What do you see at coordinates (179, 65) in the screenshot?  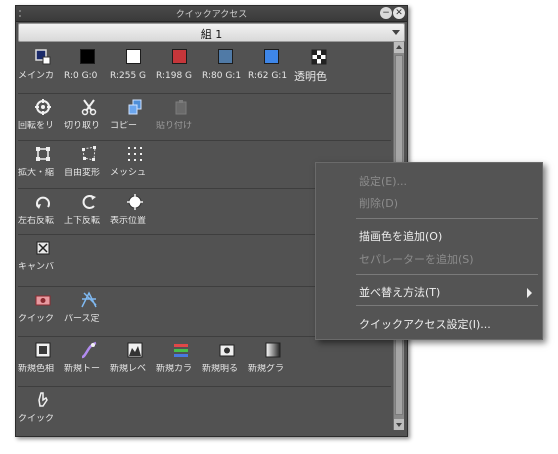 I see `color-swatch-item: R:198 G` at bounding box center [179, 65].